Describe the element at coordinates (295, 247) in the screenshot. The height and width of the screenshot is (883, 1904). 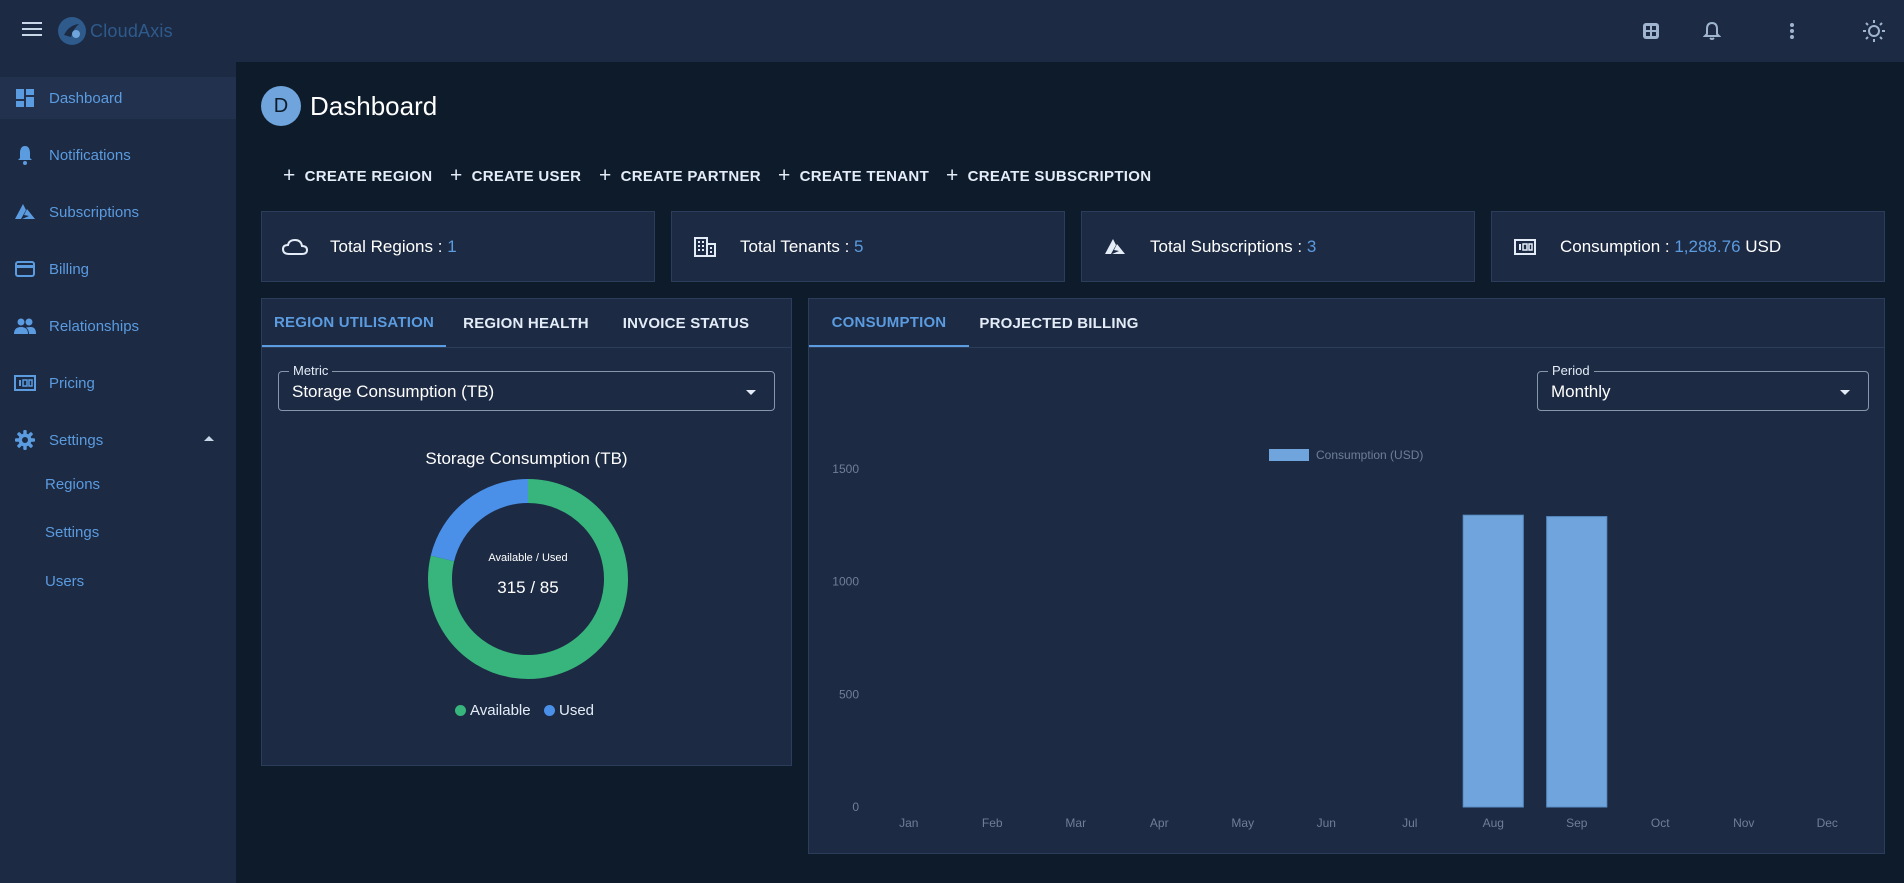
I see `cloud-icon` at that location.